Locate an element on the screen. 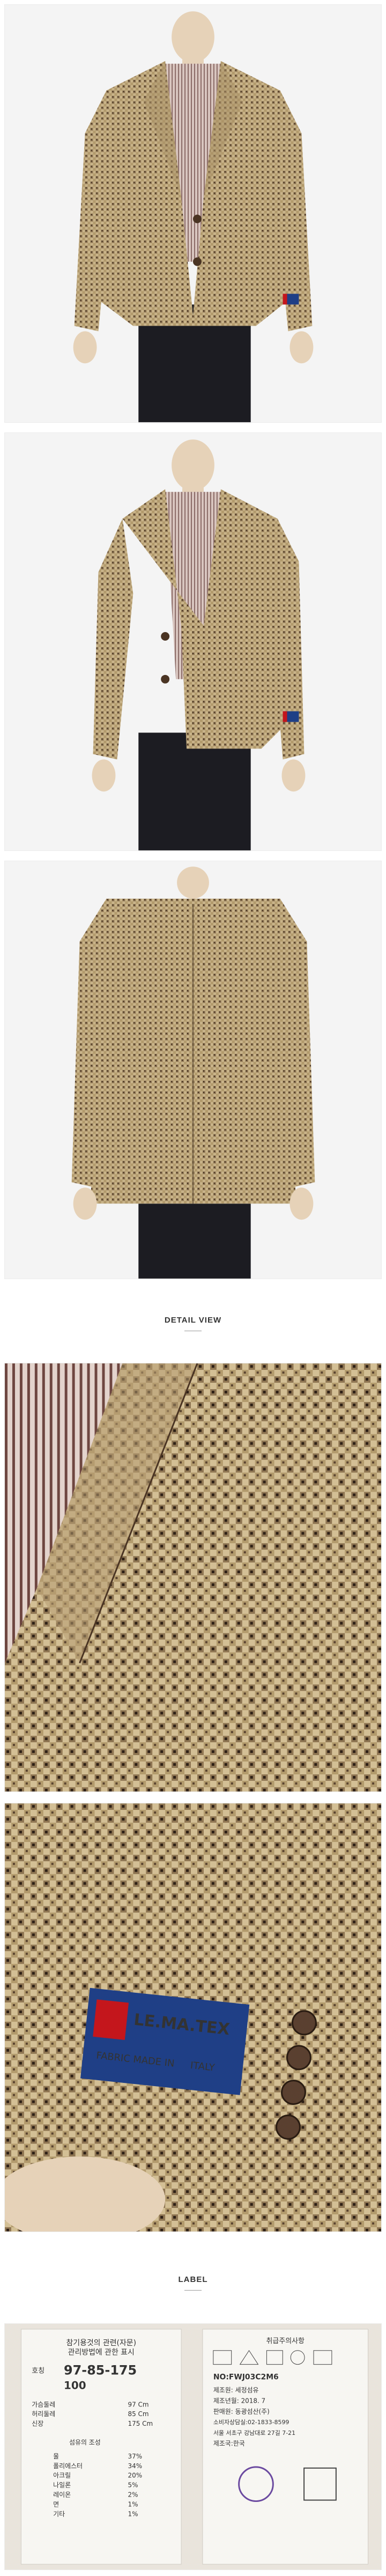  right-label-line: 제조년월: 2018. 7 is located at coordinates (239, 2400).